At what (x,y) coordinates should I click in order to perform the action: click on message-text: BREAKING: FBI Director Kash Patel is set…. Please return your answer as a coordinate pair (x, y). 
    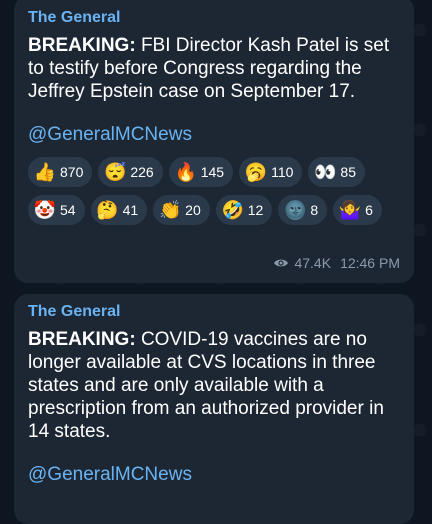
    Looking at the image, I should click on (215, 68).